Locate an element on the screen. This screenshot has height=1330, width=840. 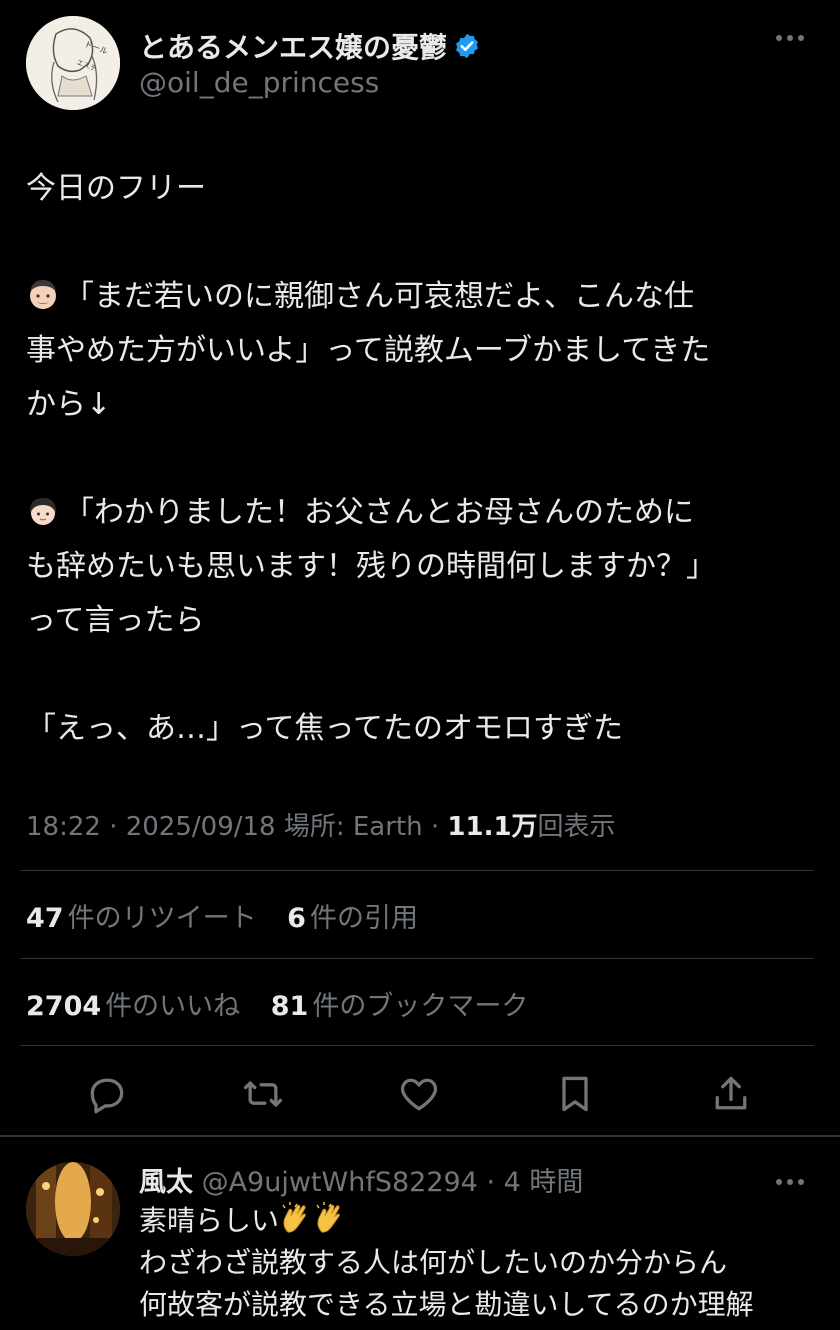
post-meta: 18:22 · 2025/09/18 場所: Earth · 11.1万回表示 is located at coordinates (321, 824).